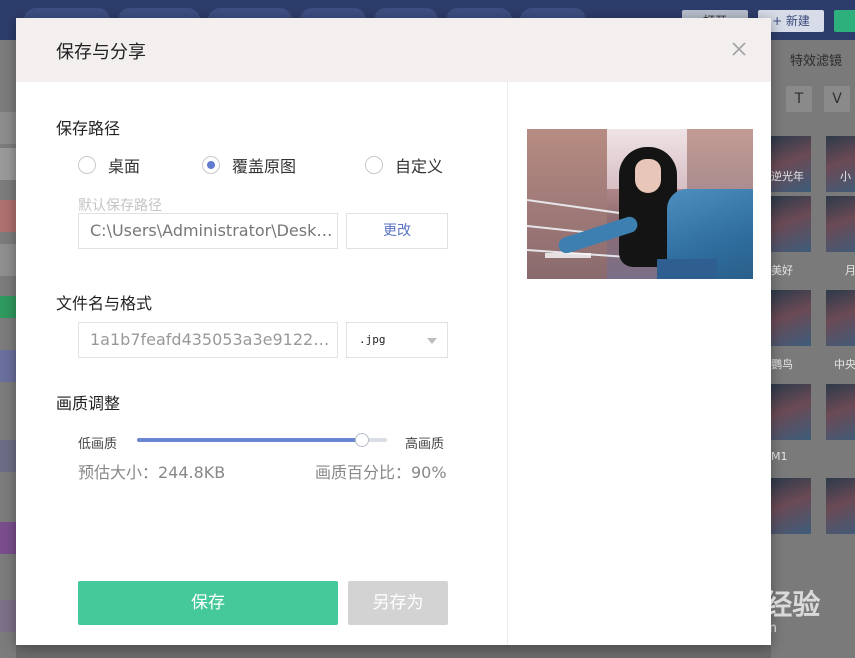 Image resolution: width=855 pixels, height=658 pixels. Describe the element at coordinates (738, 604) in the screenshot. I see `watermark-brand: Bai du 经验` at that location.